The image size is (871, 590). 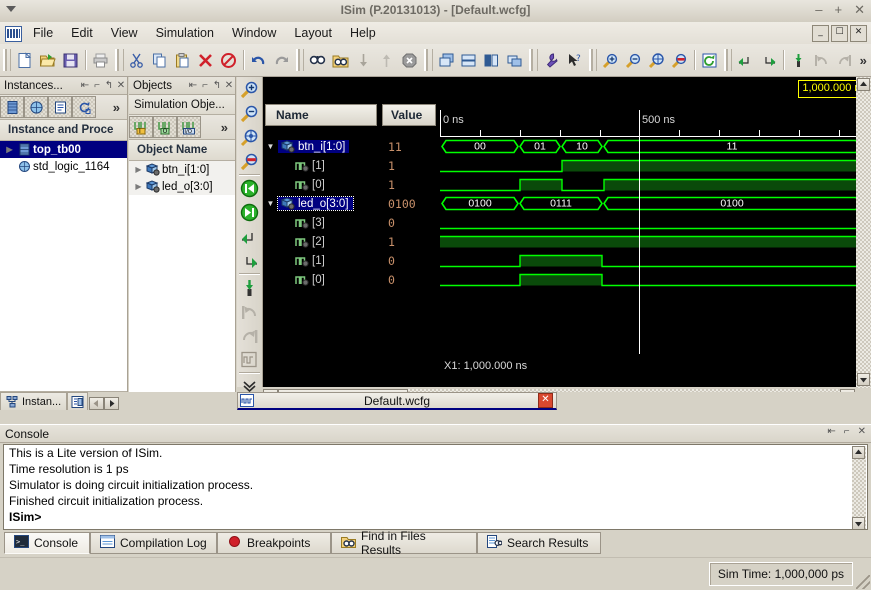 I want to click on window-close-button: ✕, so click(x=859, y=10).